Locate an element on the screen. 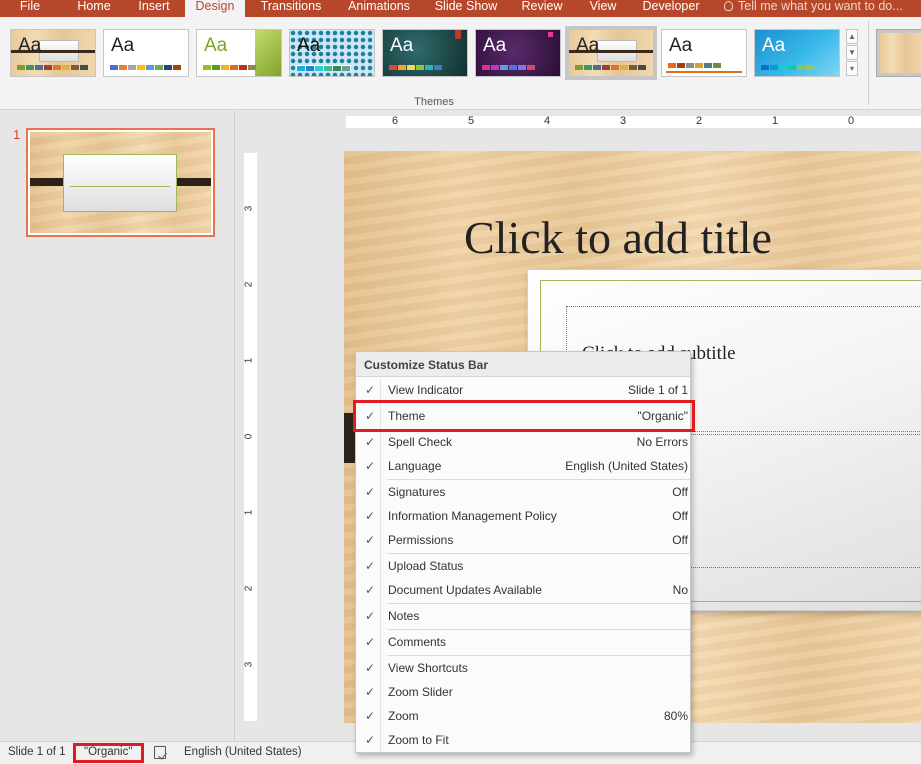 The height and width of the screenshot is (764, 921). gallery-more-icon: ▾ is located at coordinates (852, 68).